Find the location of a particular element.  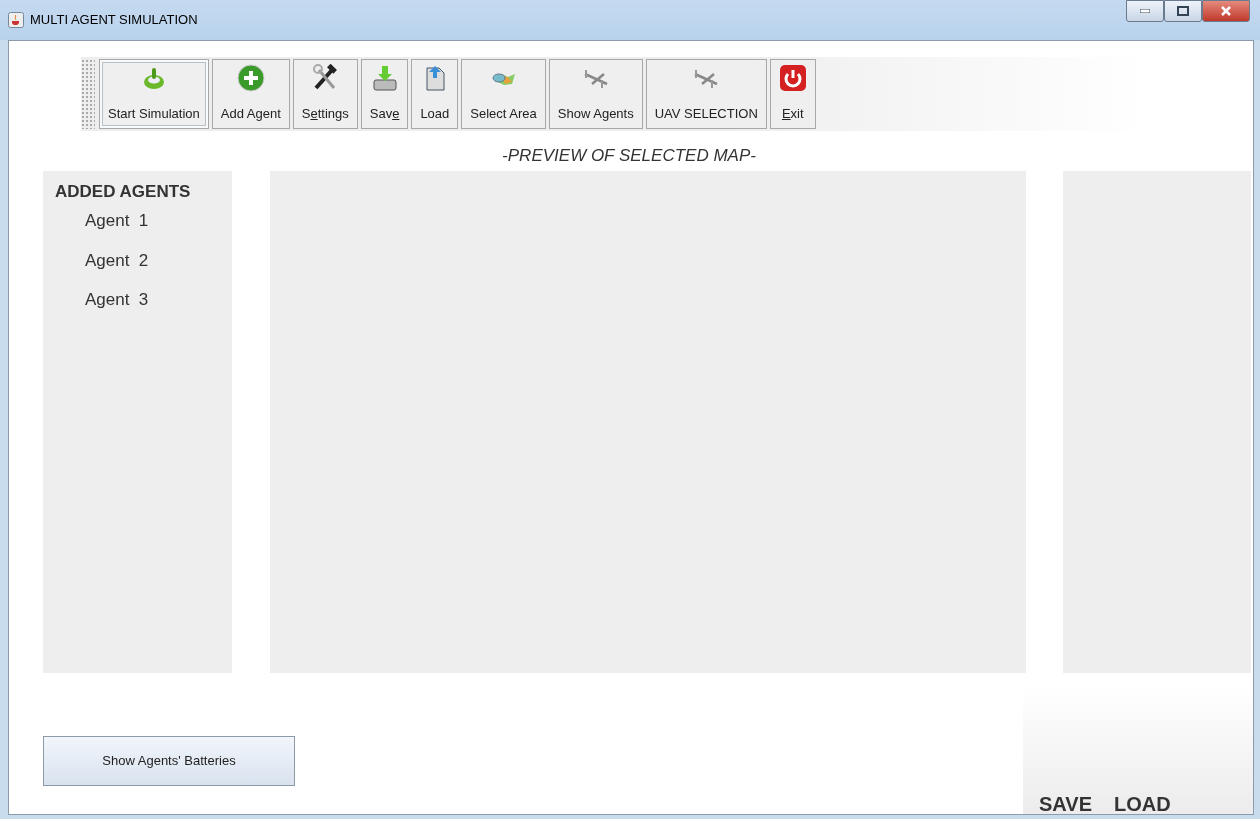

window-title: MULTI AGENT SIMULATION is located at coordinates (114, 20).